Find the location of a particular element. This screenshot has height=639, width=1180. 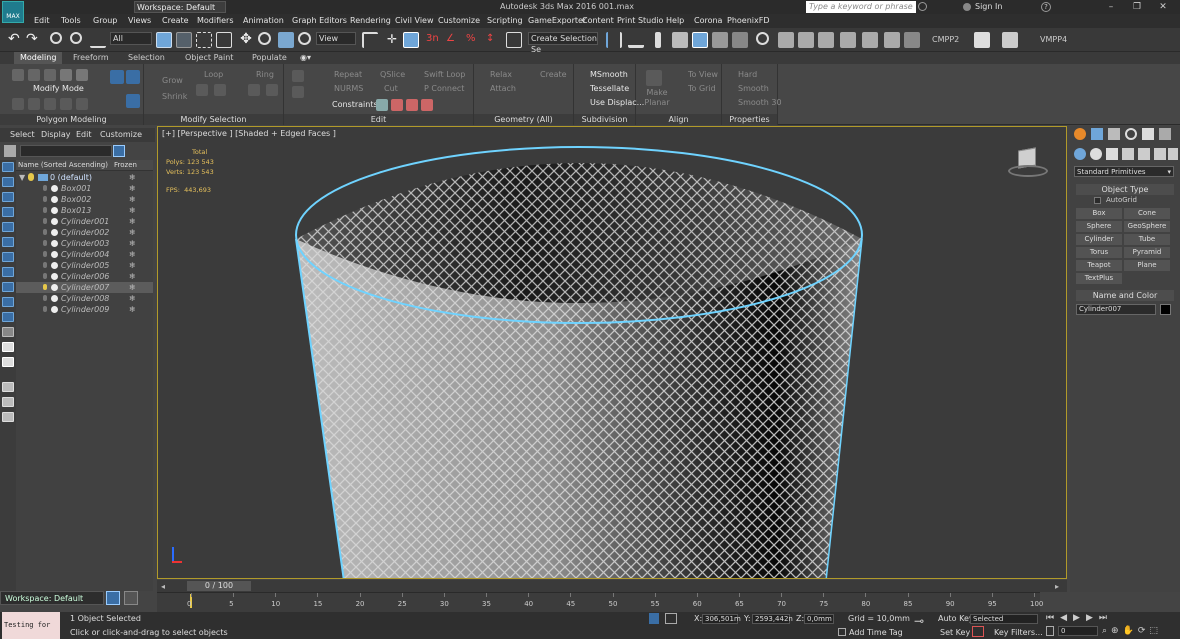

select-manipulate-icon: ✛ is located at coordinates (392, 40).